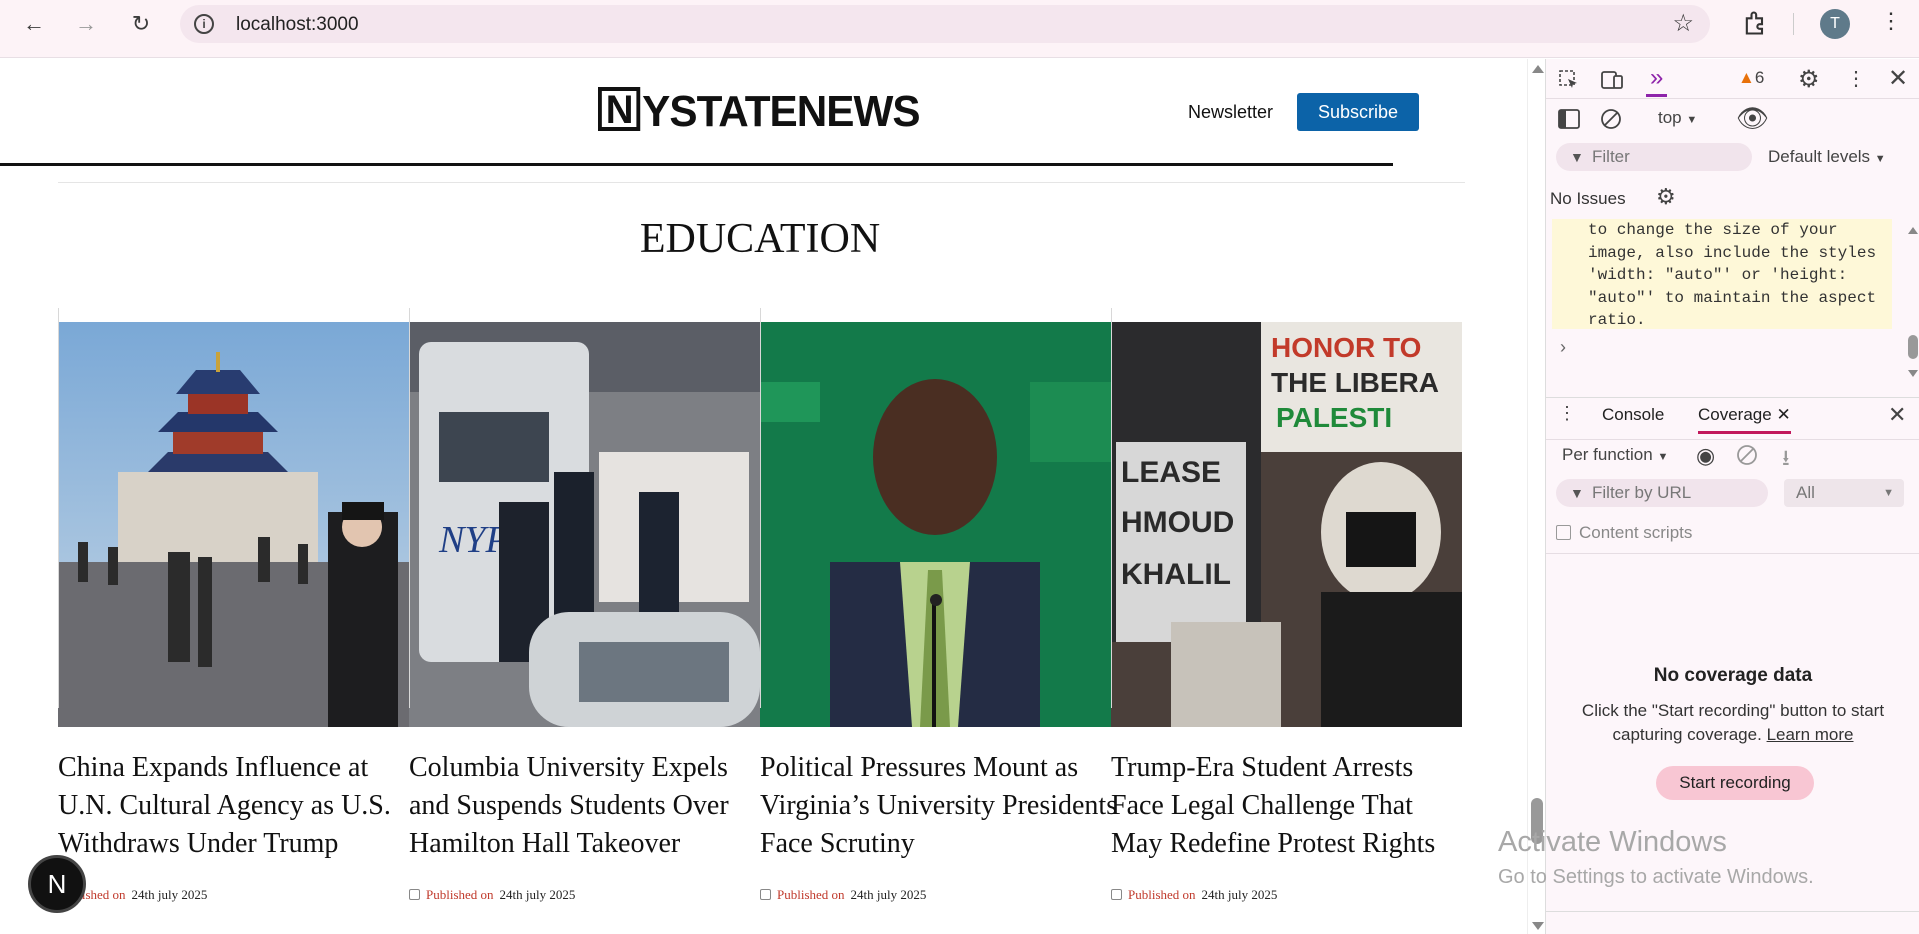 The height and width of the screenshot is (934, 1919). Describe the element at coordinates (34, 24) in the screenshot. I see `back-icon: ←` at that location.